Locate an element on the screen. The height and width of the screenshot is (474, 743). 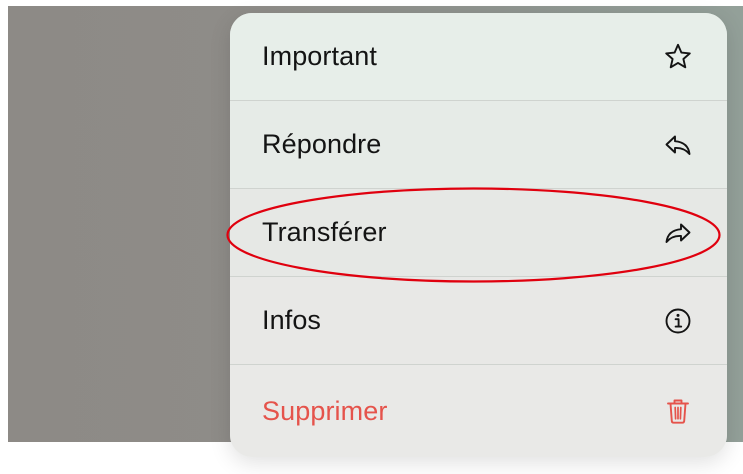
menu-item-label: Transférer is located at coordinates (324, 232).